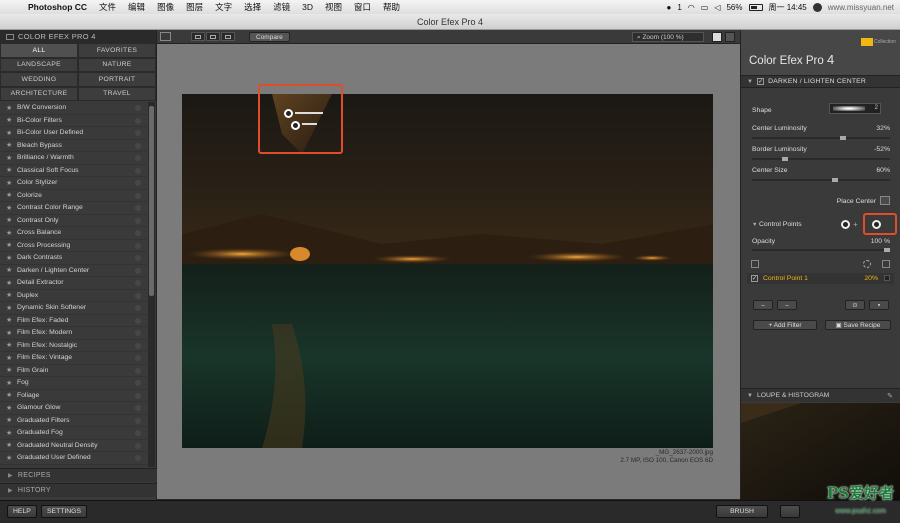 This screenshot has width=900, height=523. What do you see at coordinates (820, 81) in the screenshot?
I see `filter-section-header: ▼ ✓ DARKEN / LIGHTEN CENTER` at bounding box center [820, 81].